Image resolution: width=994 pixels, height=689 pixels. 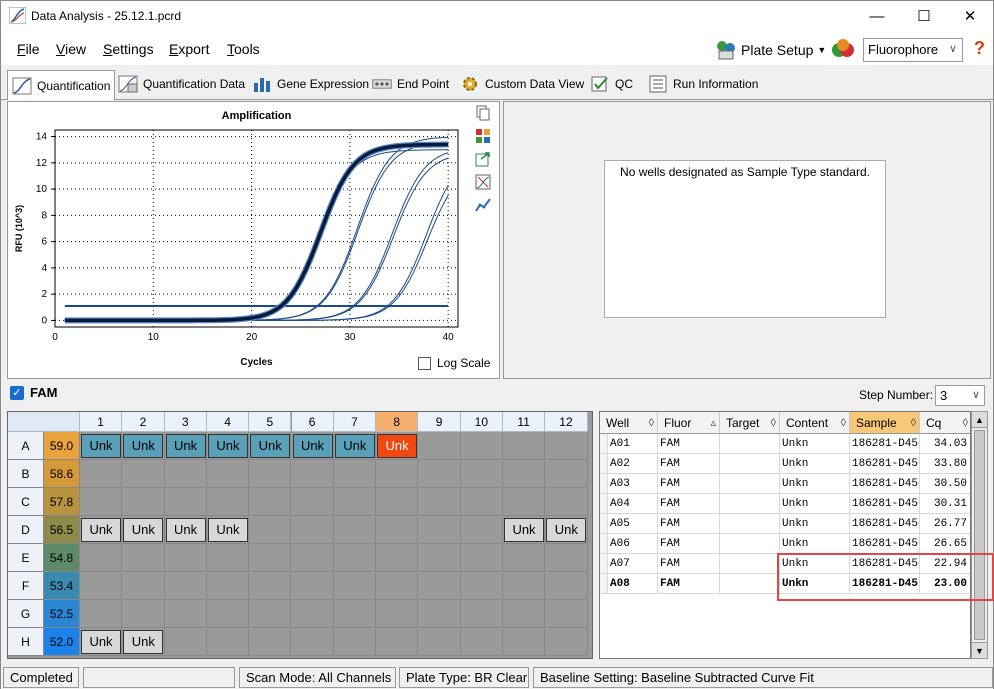 I want to click on plate-row-header: F, so click(x=26, y=586).